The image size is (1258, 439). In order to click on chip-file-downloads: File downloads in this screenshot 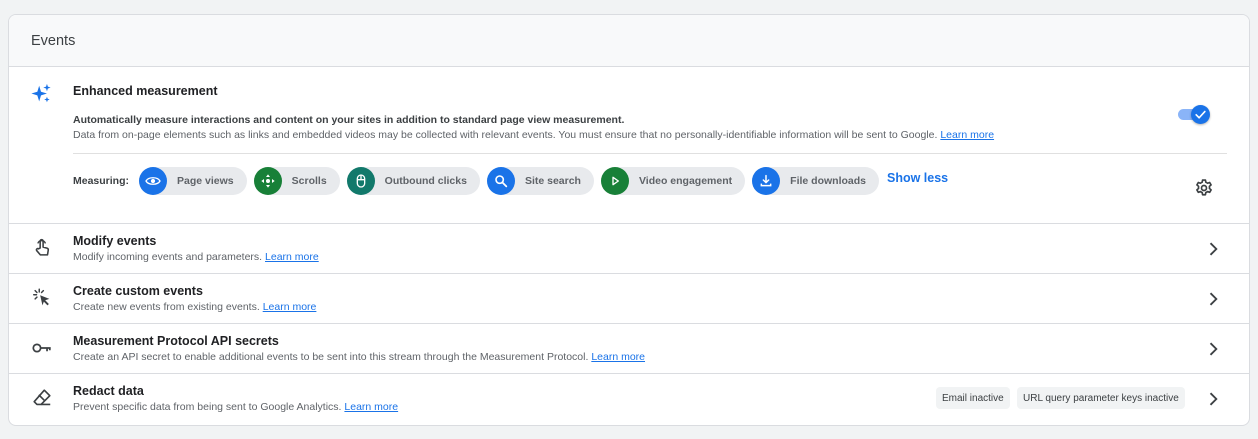, I will do `click(815, 181)`.